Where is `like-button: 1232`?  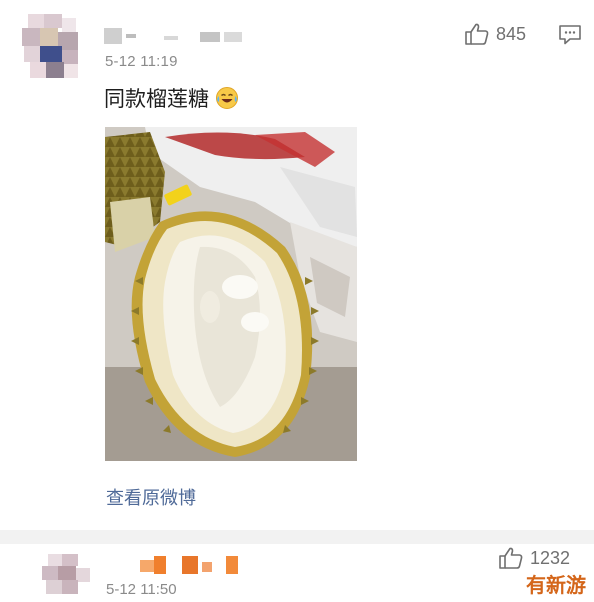
like-button: 1232 is located at coordinates (534, 558).